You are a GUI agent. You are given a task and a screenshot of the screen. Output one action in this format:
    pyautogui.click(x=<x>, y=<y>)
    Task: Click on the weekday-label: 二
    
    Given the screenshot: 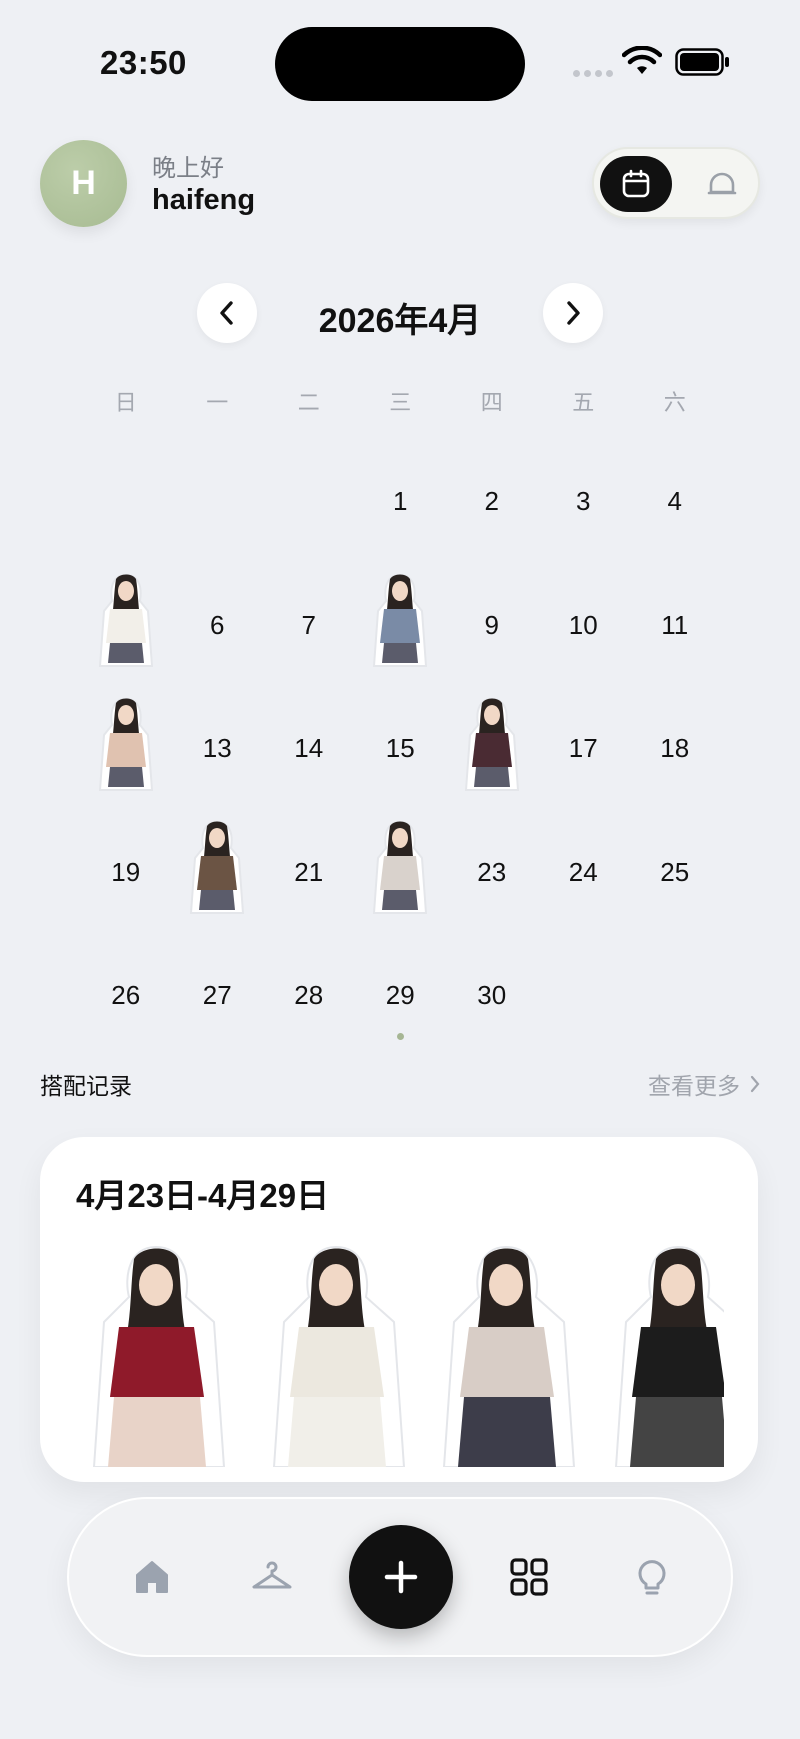 What is the action you would take?
    pyautogui.click(x=308, y=402)
    